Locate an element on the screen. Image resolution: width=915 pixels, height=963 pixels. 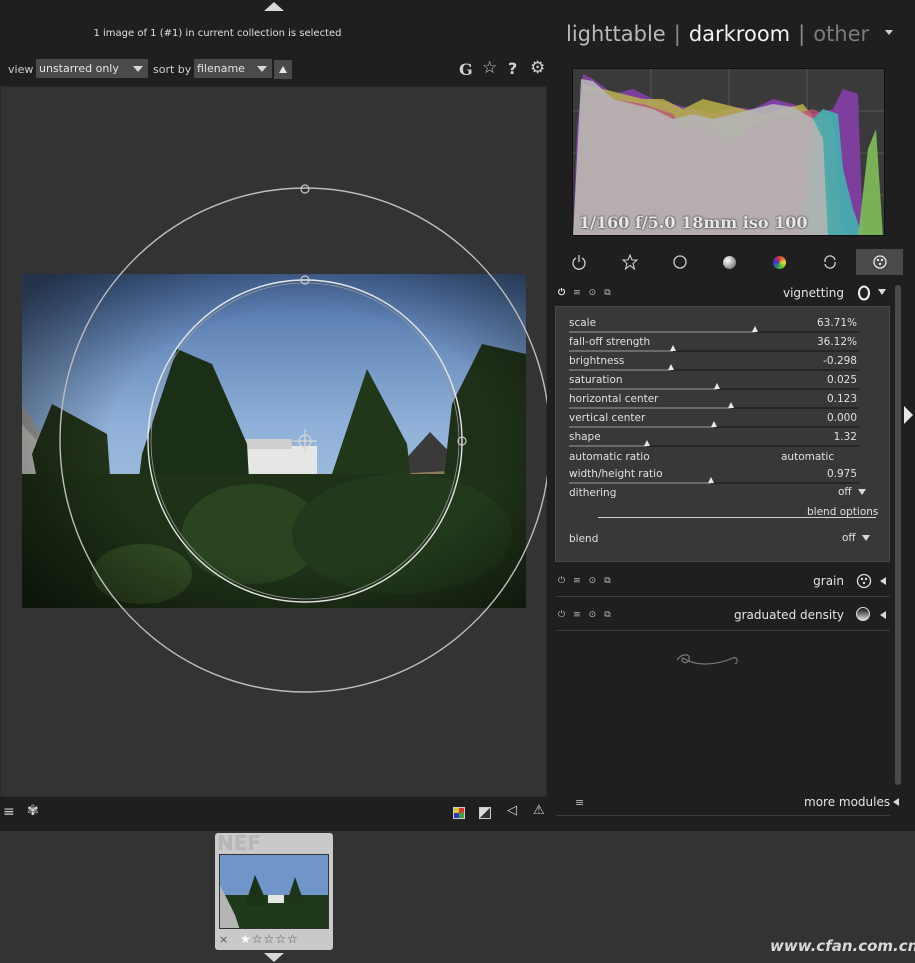
basic-circle-icon is located at coordinates (679, 262).